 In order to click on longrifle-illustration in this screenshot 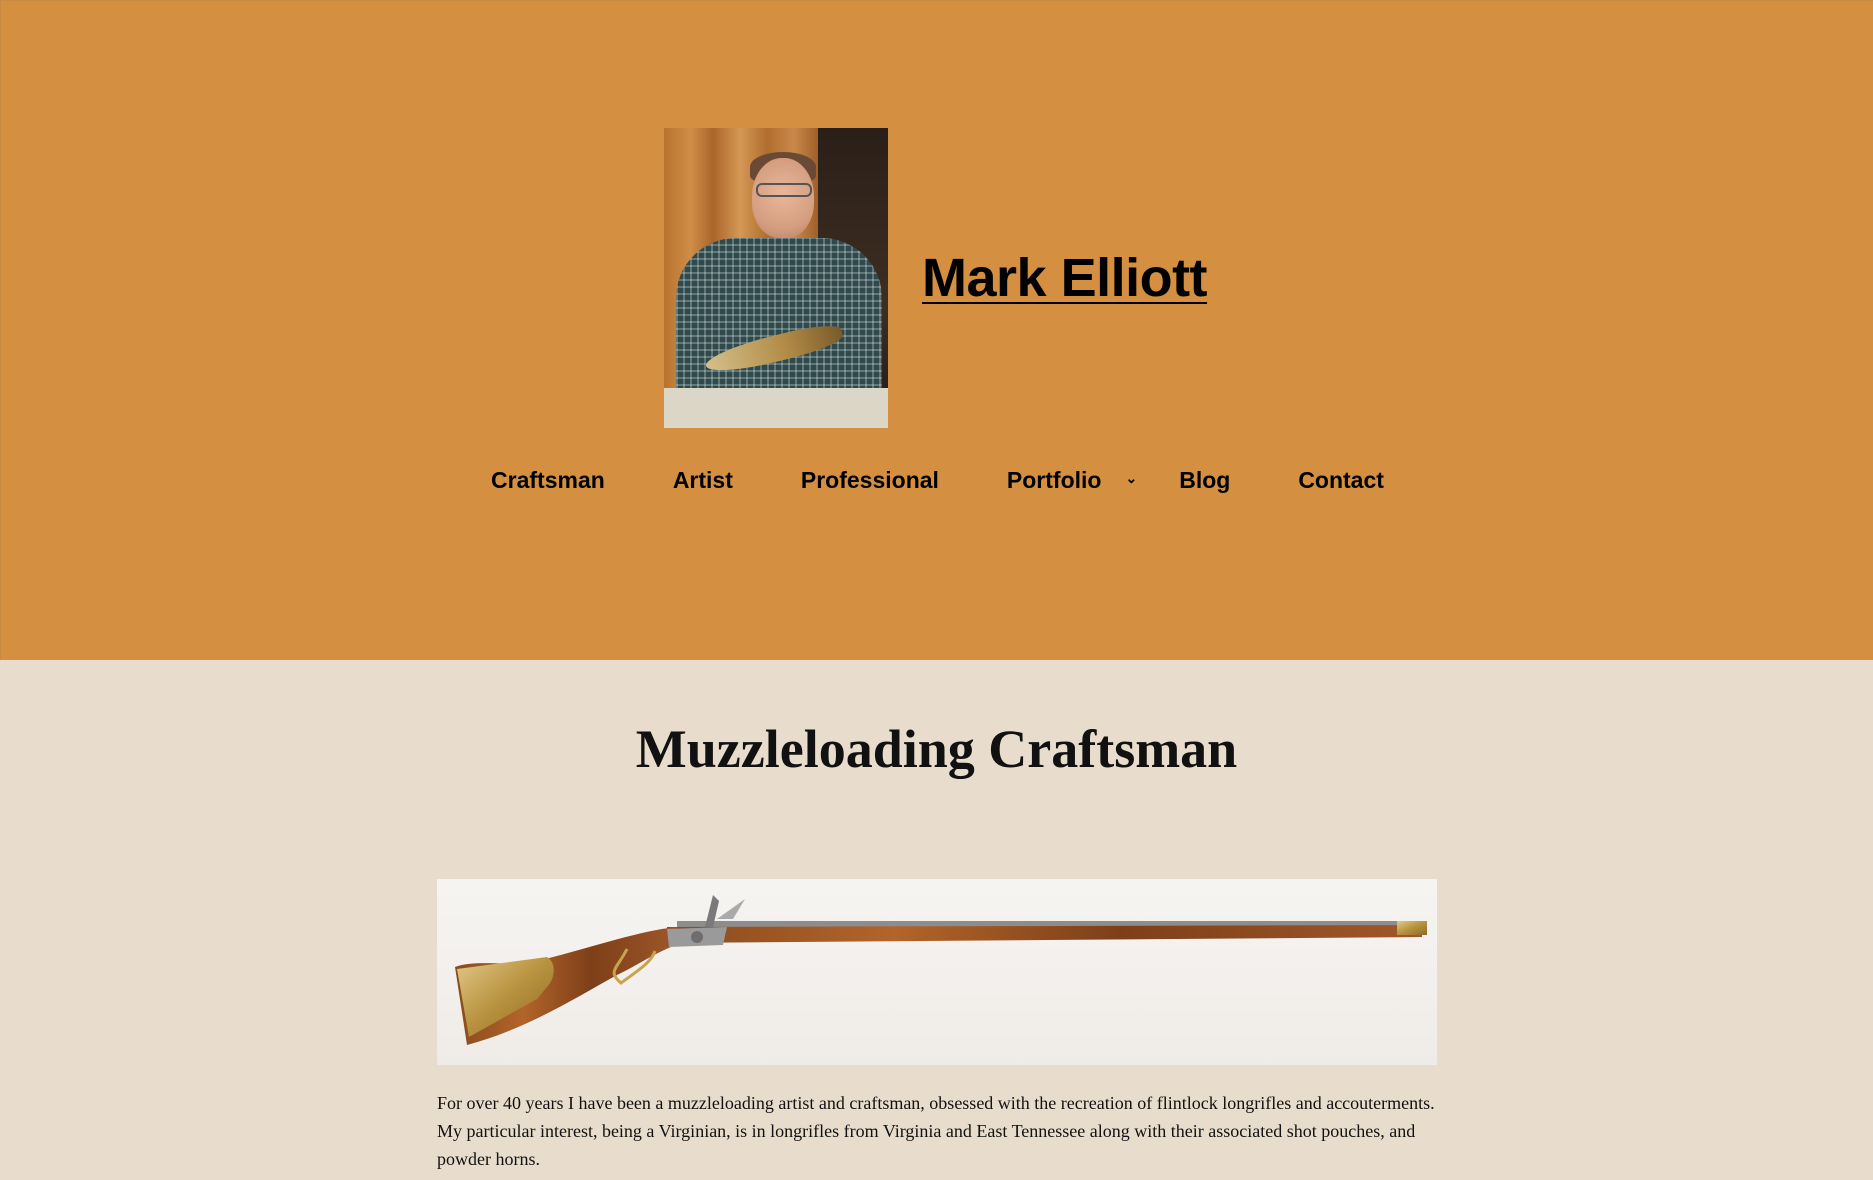, I will do `click(941, 970)`.